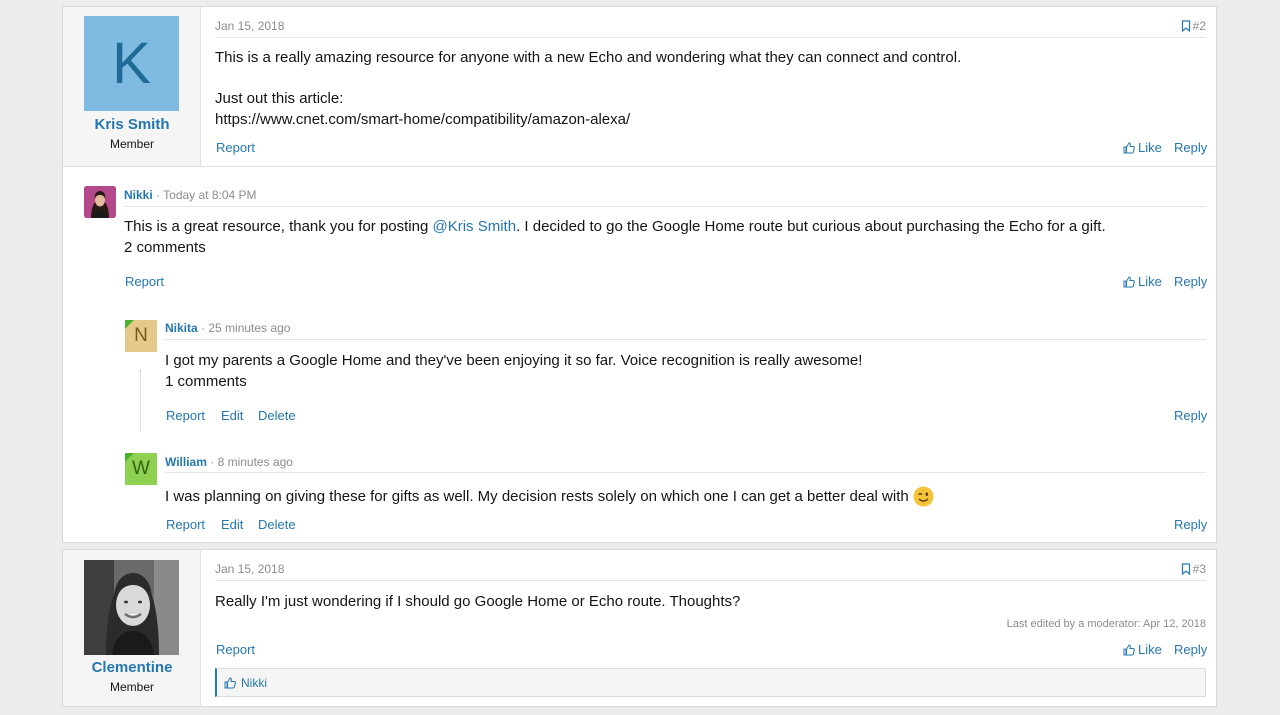  I want to click on section-divider, so click(639, 166).